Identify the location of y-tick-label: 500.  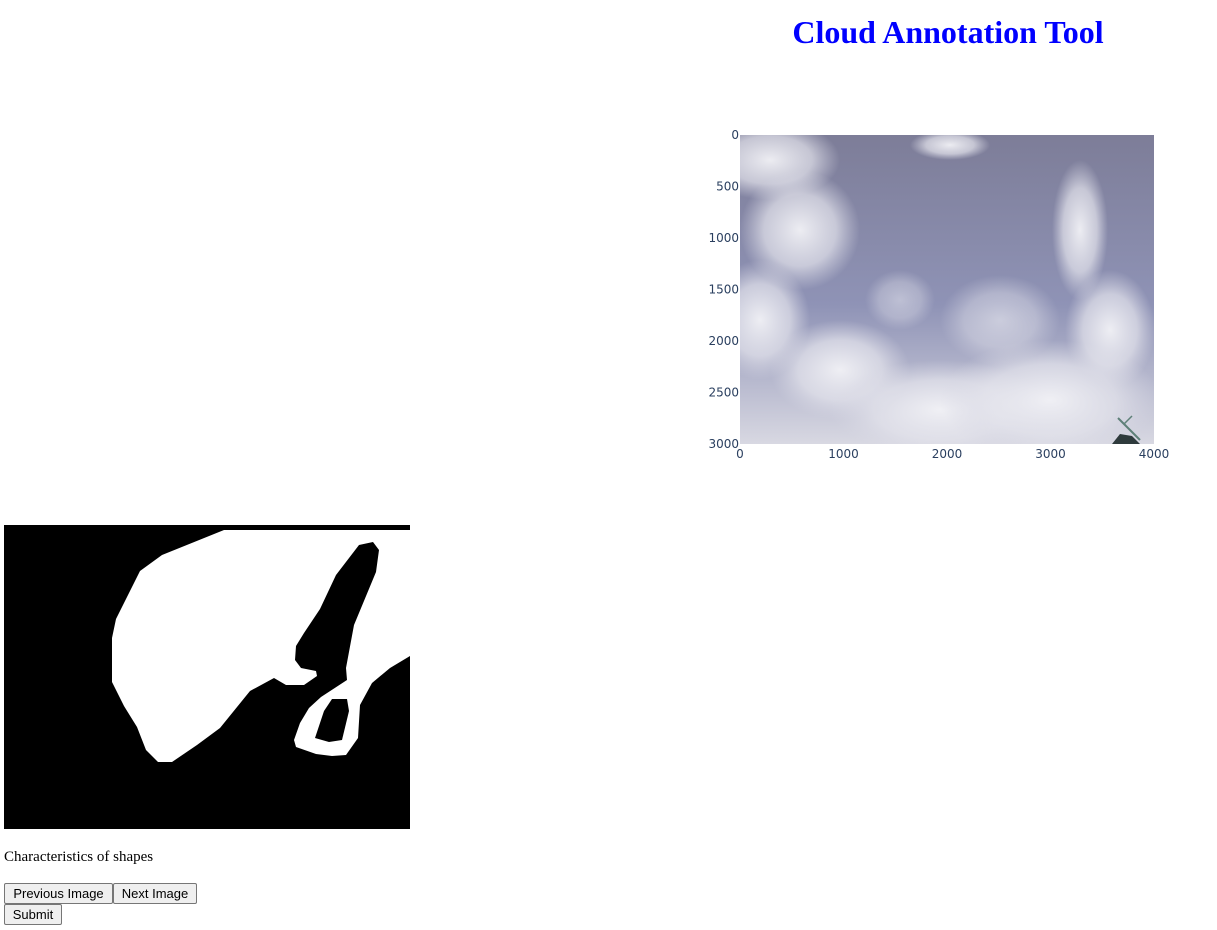
(727, 187).